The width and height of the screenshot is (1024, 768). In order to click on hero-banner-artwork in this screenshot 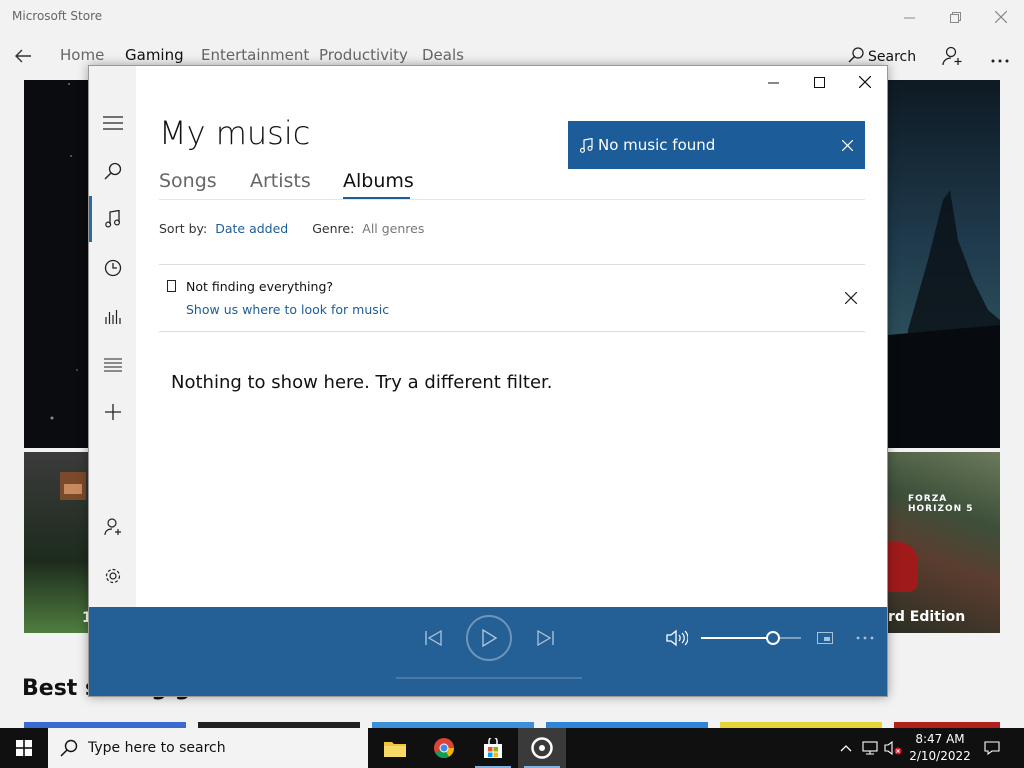, I will do `click(944, 264)`.